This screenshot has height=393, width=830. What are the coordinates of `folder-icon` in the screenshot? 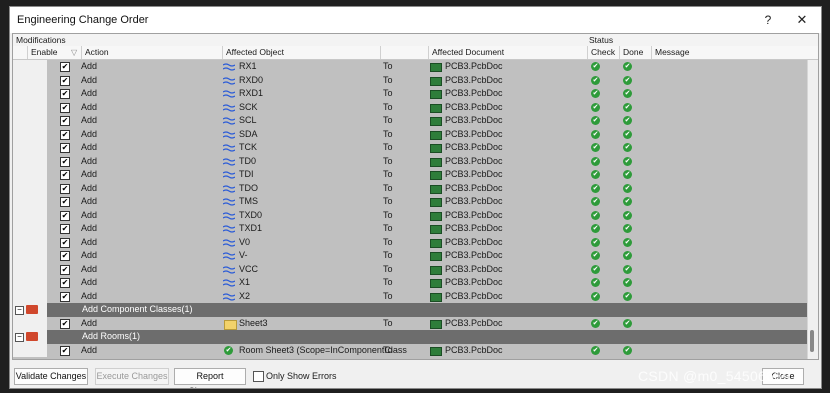 It's located at (32, 336).